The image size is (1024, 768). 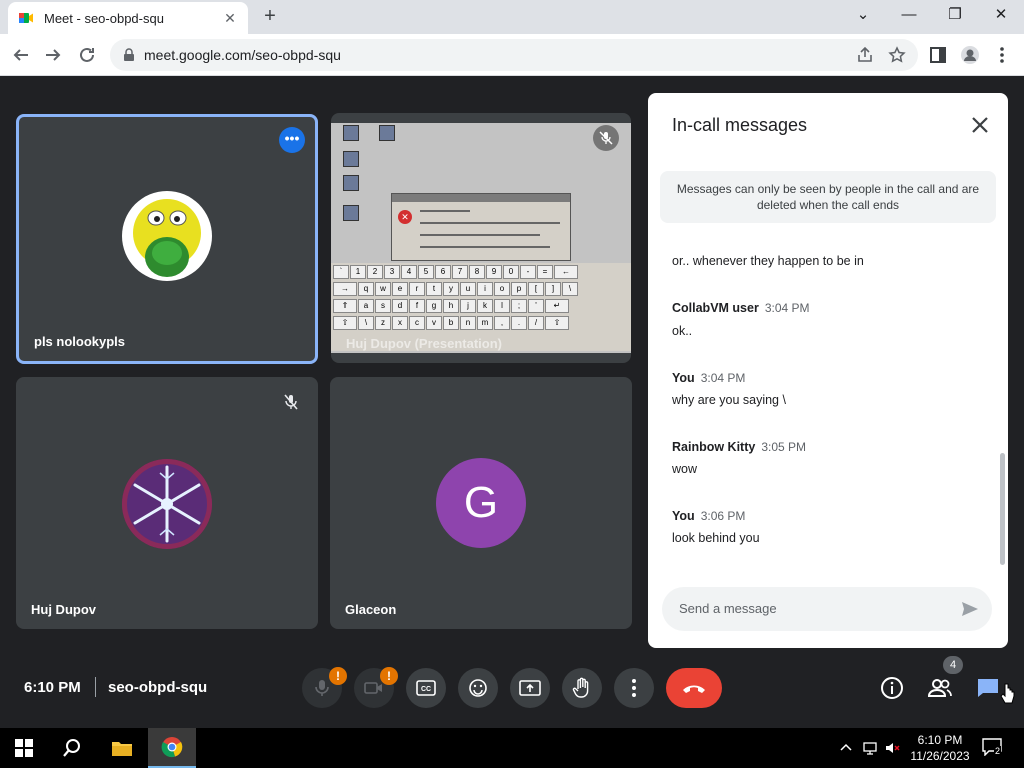 I want to click on forward-button, so click(x=53, y=55).